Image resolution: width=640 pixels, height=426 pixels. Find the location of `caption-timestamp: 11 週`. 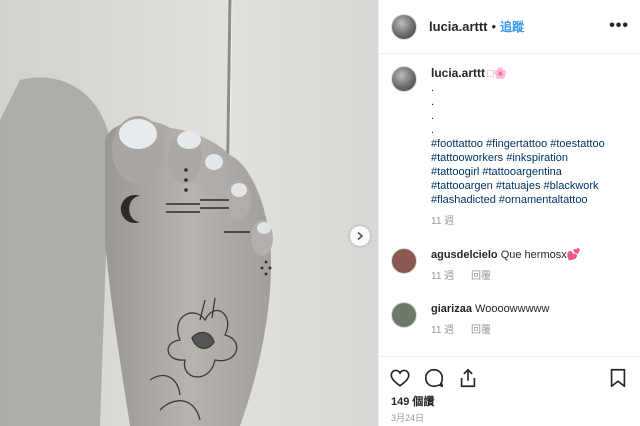

caption-timestamp: 11 週 is located at coordinates (518, 222).